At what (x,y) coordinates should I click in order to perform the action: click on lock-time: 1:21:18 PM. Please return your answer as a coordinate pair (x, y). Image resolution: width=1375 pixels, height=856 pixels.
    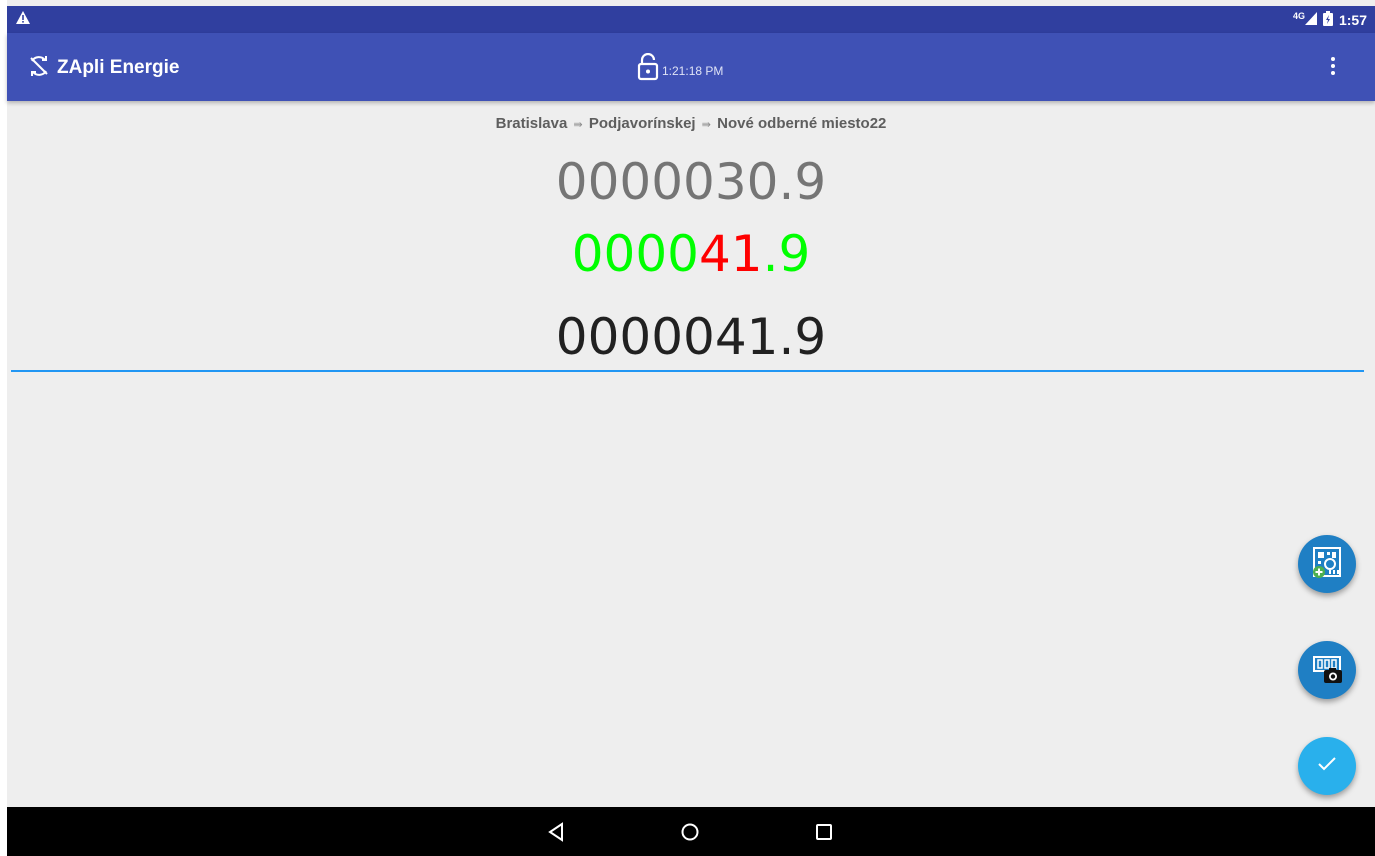
    Looking at the image, I should click on (693, 70).